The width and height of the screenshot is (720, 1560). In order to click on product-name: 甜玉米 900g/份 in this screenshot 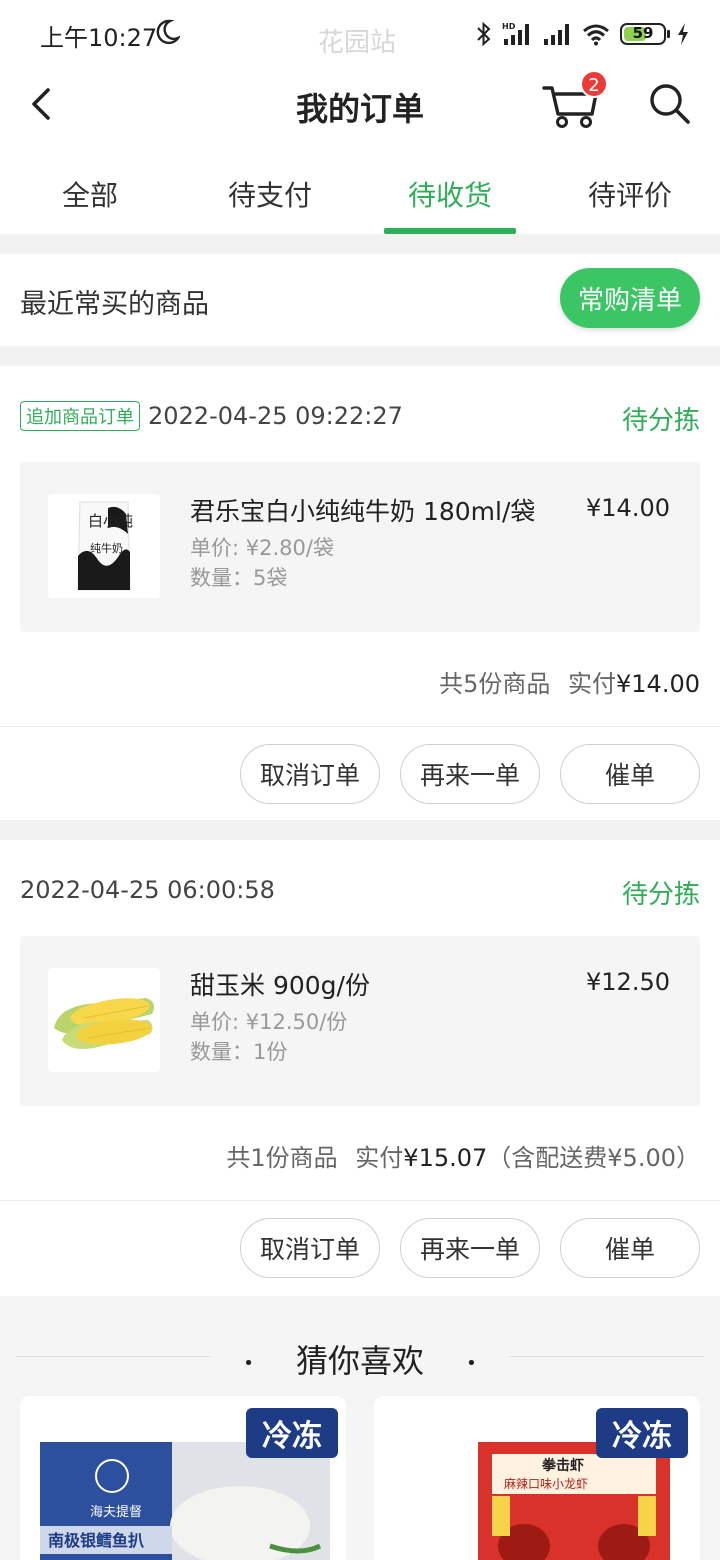, I will do `click(280, 985)`.